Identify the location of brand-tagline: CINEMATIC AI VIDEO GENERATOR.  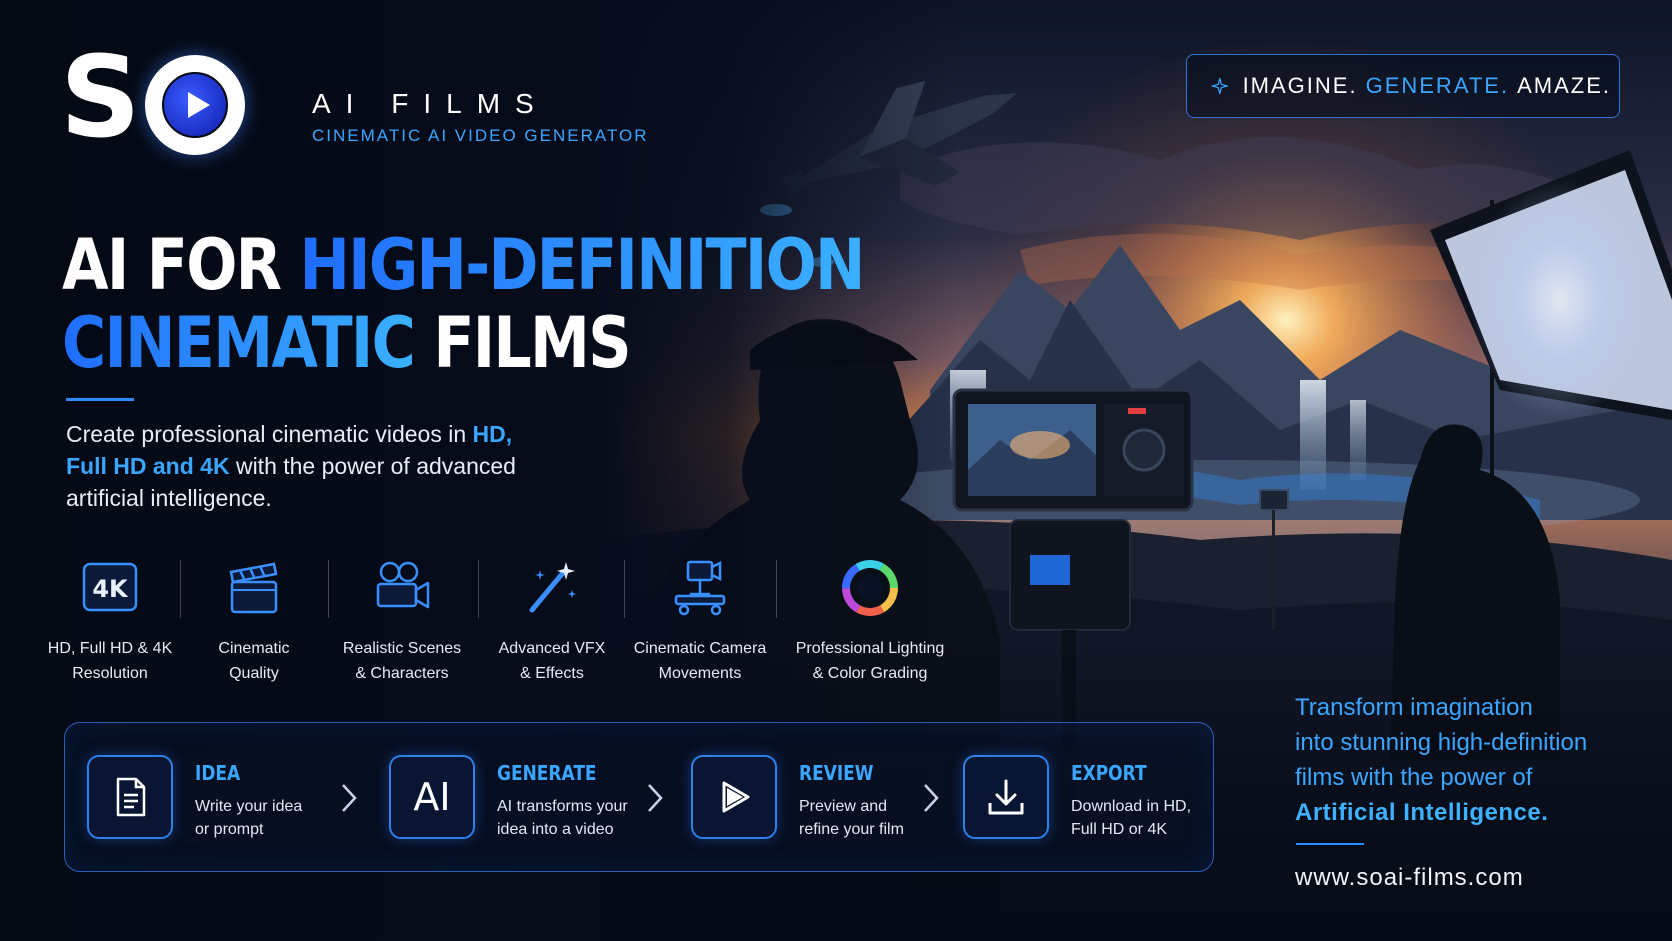
(480, 135).